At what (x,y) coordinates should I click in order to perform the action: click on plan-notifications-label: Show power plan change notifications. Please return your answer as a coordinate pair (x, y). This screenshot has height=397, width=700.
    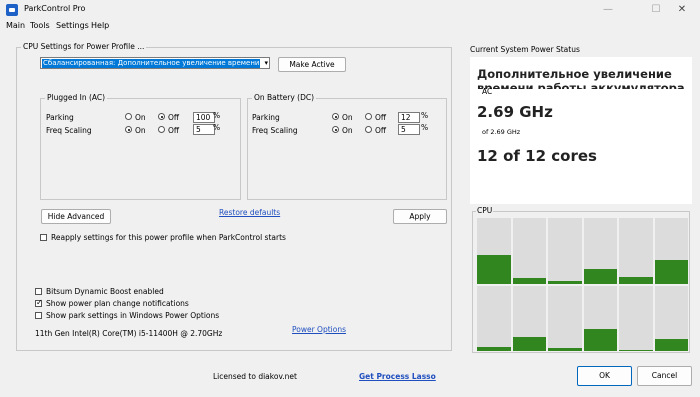
    Looking at the image, I should click on (117, 303).